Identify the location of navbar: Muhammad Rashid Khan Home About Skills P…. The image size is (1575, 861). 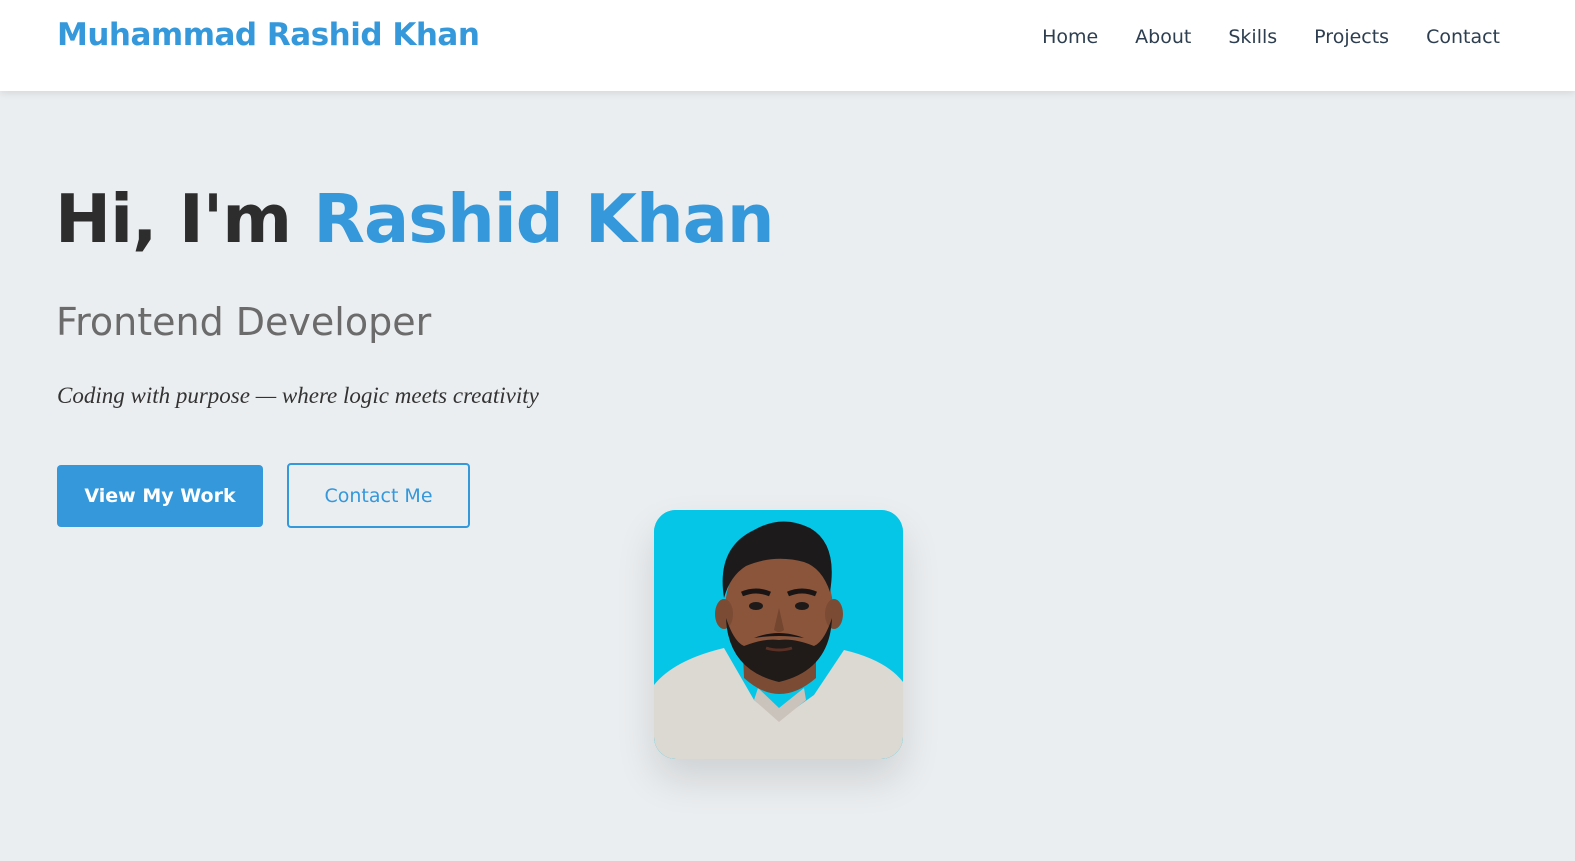
(787, 45).